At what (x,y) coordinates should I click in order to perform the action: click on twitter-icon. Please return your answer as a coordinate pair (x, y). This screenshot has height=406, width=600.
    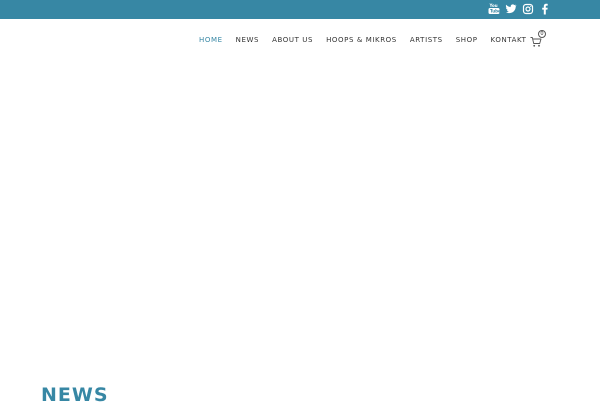
    Looking at the image, I should click on (511, 9).